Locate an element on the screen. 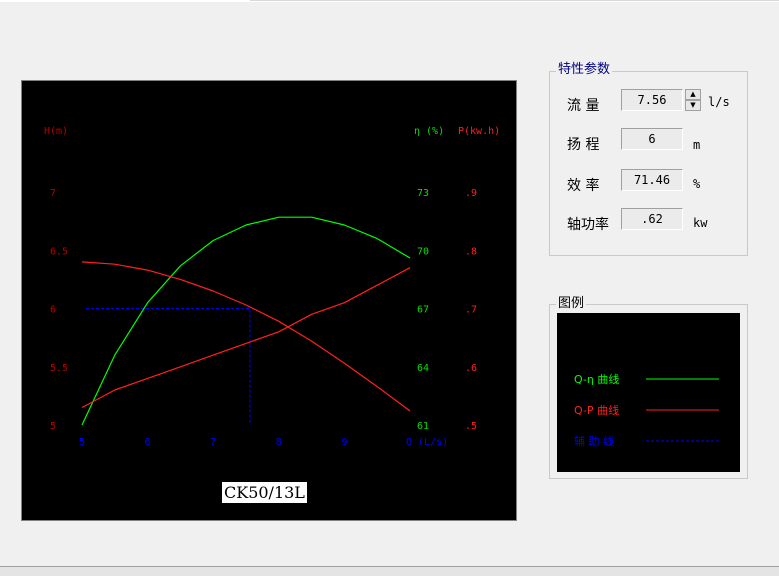 The width and height of the screenshot is (779, 576). window-top-border is located at coordinates (514, 0).